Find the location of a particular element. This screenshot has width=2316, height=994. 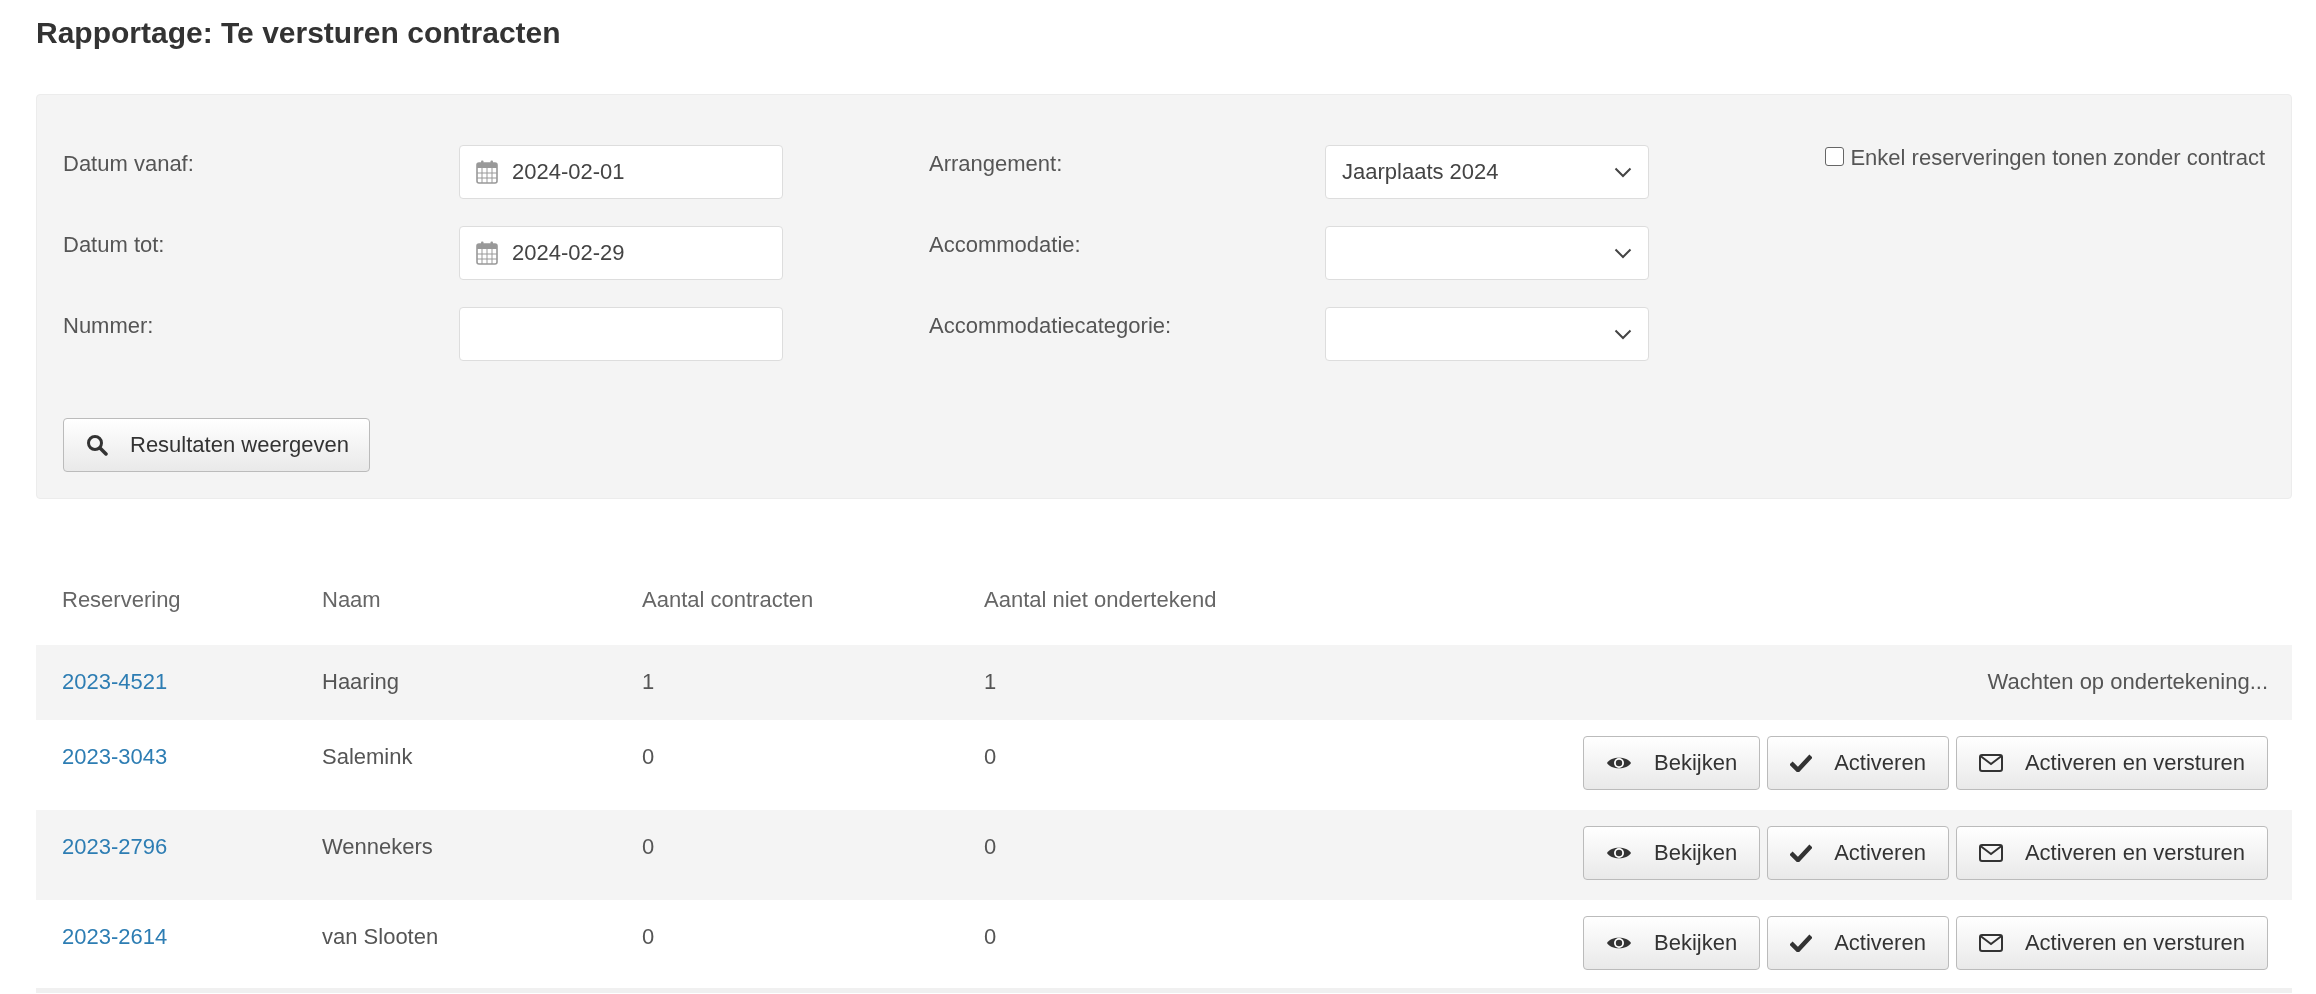

column-header: Reservering is located at coordinates (166, 600).